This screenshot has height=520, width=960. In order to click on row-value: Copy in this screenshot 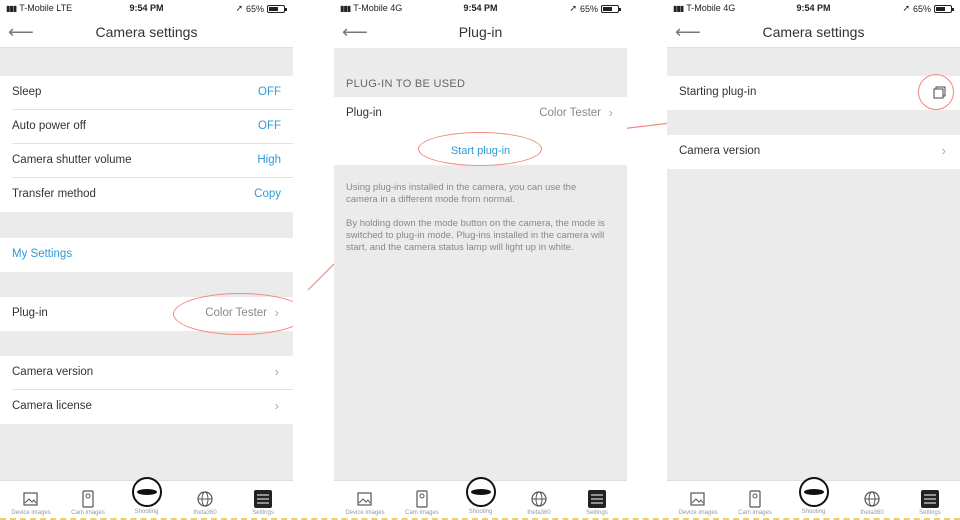, I will do `click(267, 194)`.